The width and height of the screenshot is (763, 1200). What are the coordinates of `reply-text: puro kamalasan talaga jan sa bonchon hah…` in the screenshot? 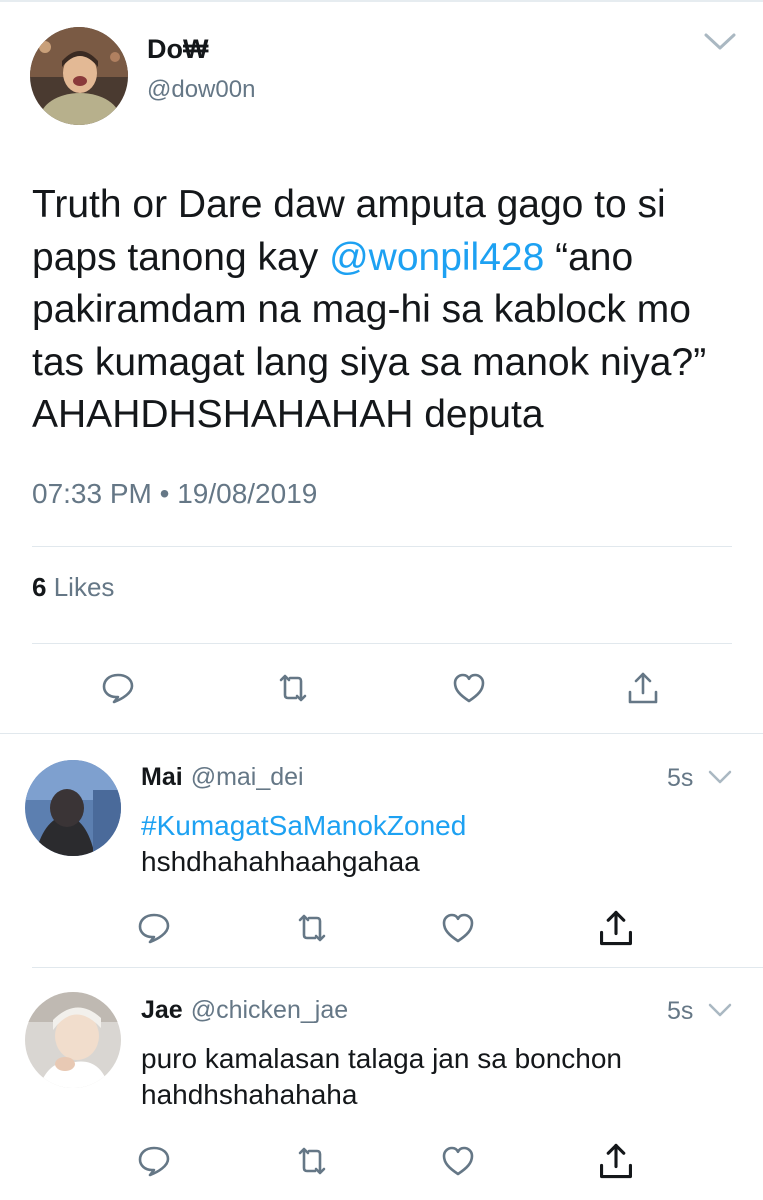 It's located at (382, 1076).